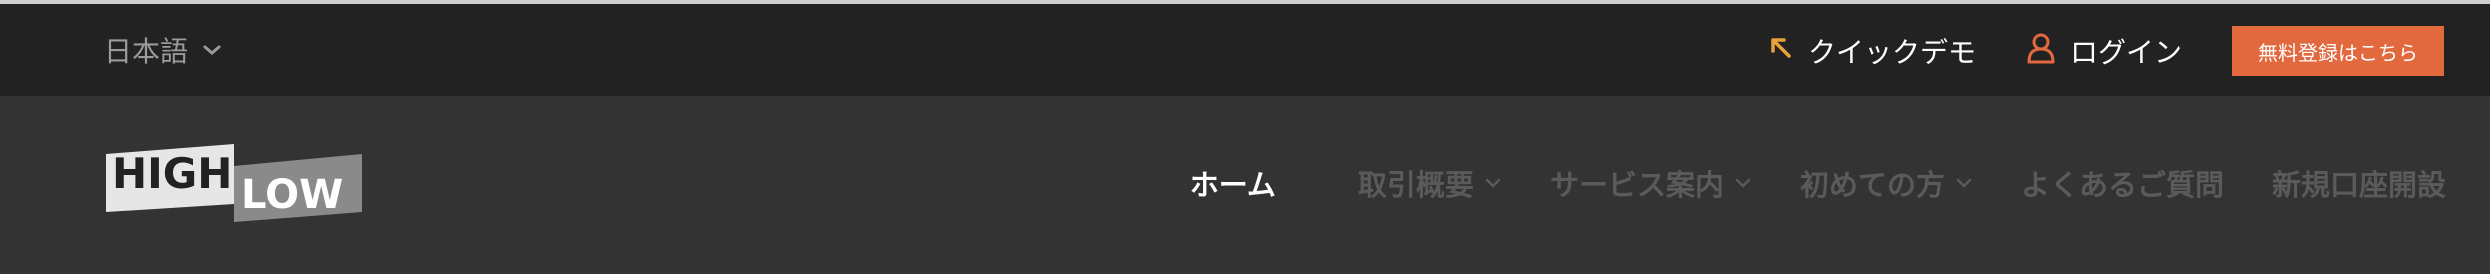  I want to click on nav-item-label: よくあるご質問, so click(2122, 185).